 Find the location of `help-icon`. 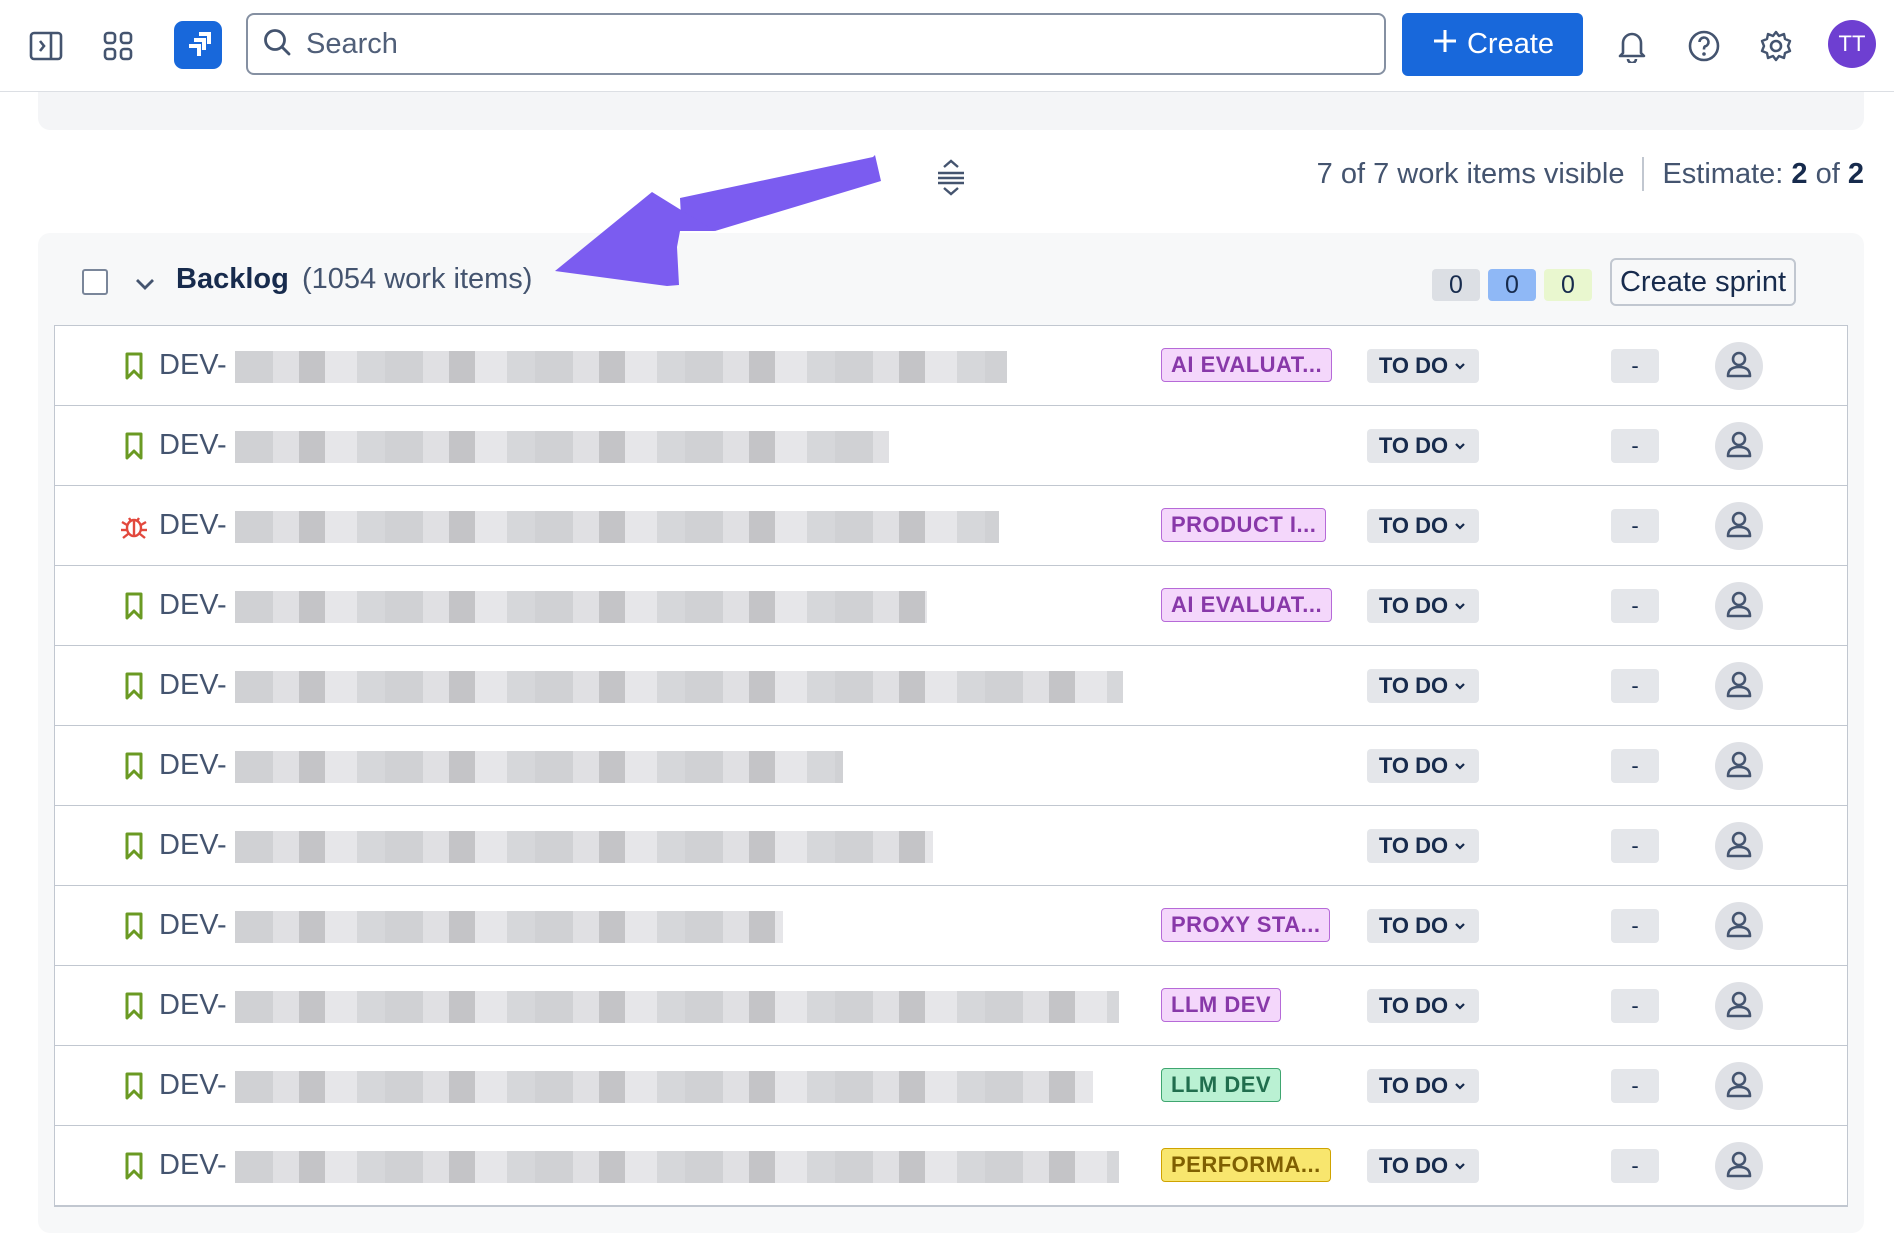

help-icon is located at coordinates (1704, 46).